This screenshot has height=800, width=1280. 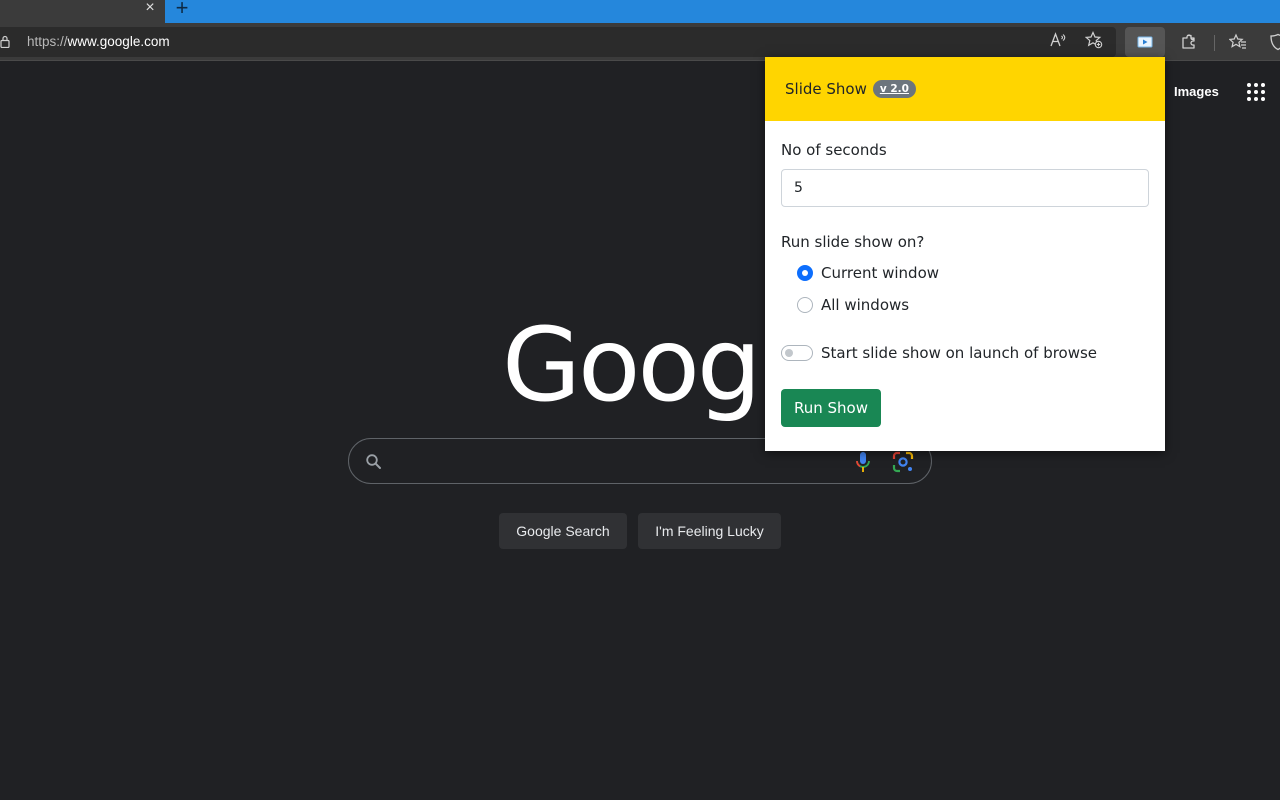 I want to click on tab-close-icon: ×, so click(x=150, y=9).